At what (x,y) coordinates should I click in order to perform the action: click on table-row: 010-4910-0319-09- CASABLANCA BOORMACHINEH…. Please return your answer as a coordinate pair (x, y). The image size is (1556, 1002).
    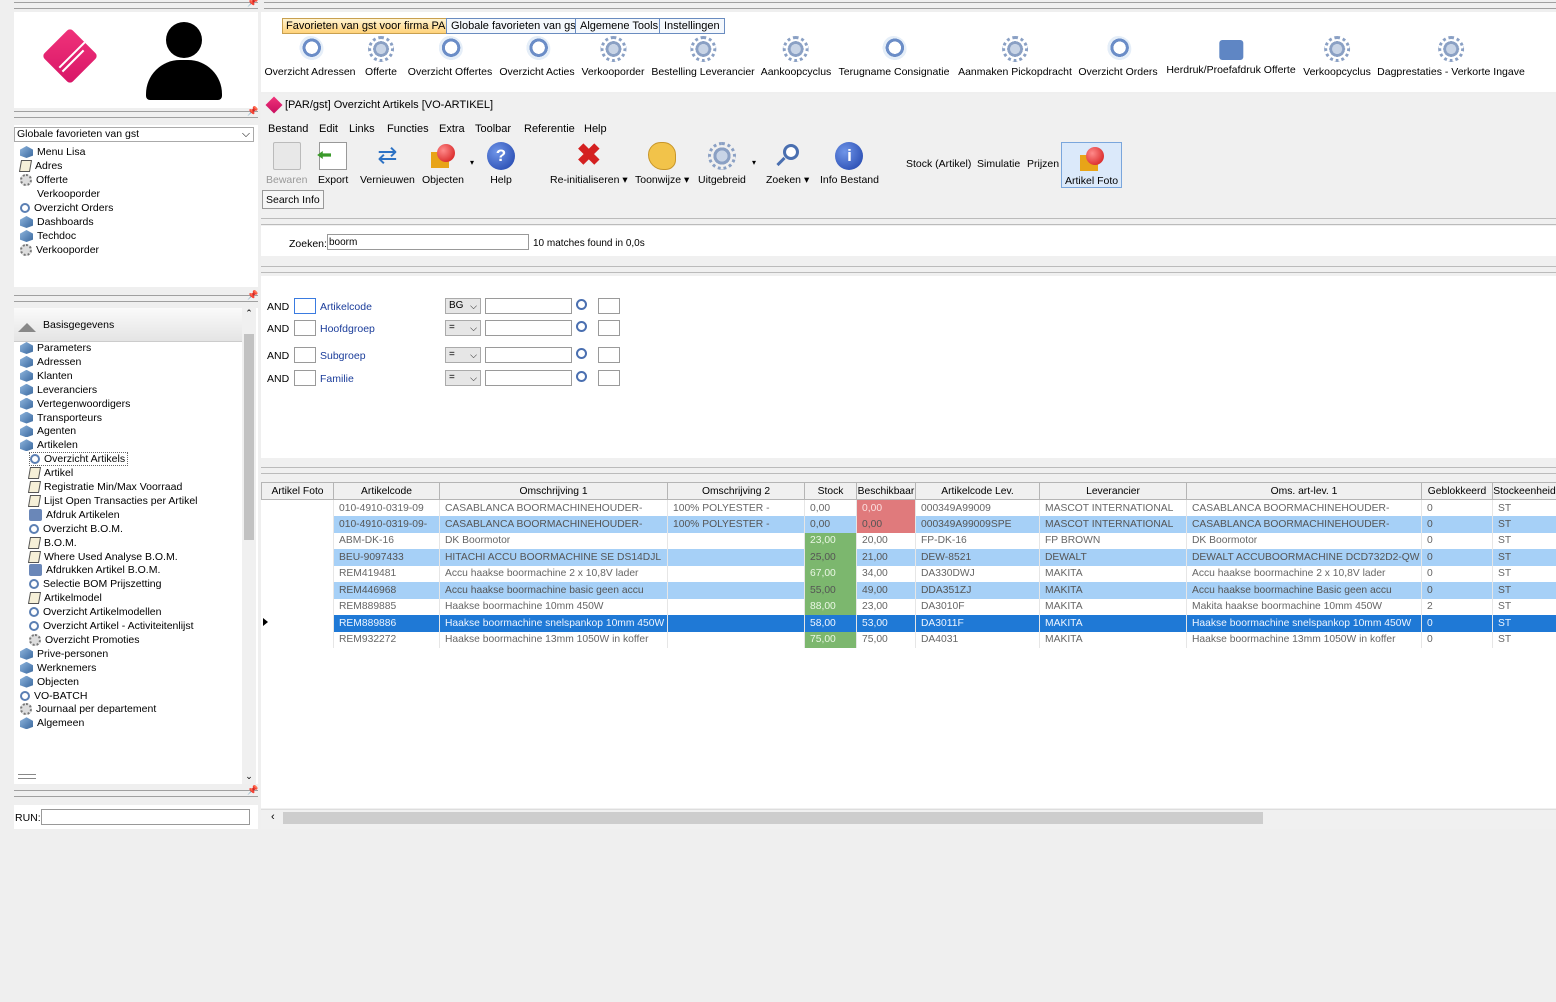
    Looking at the image, I should click on (908, 524).